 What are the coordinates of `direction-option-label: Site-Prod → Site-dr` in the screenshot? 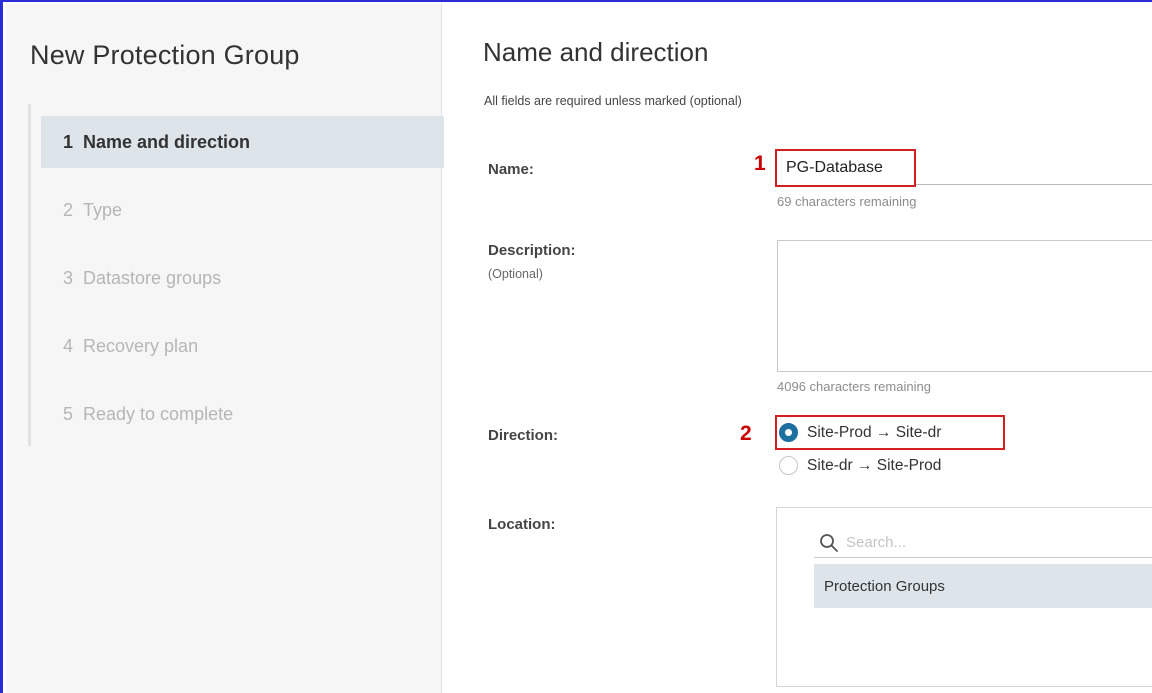 It's located at (874, 432).